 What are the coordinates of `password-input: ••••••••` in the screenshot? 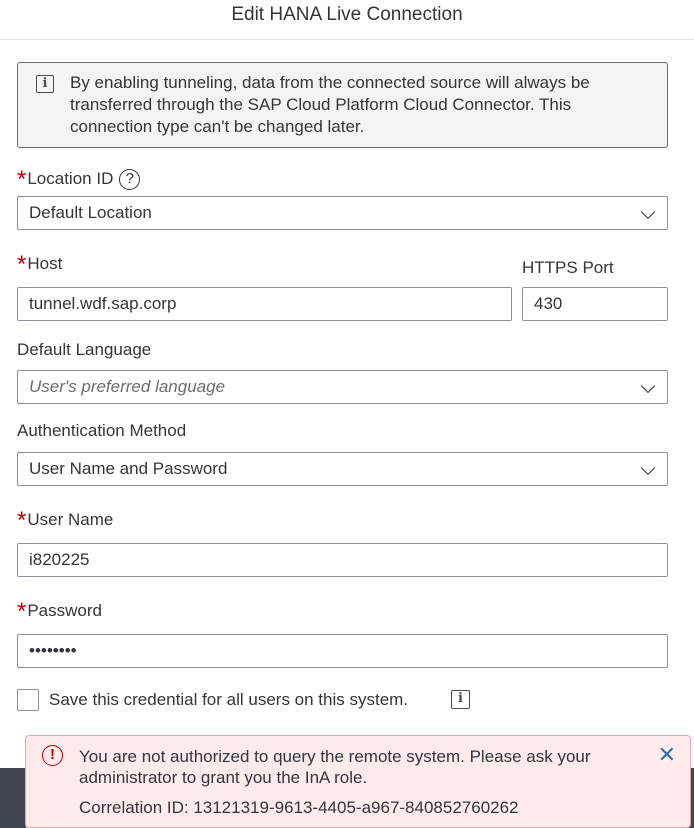 It's located at (342, 651).